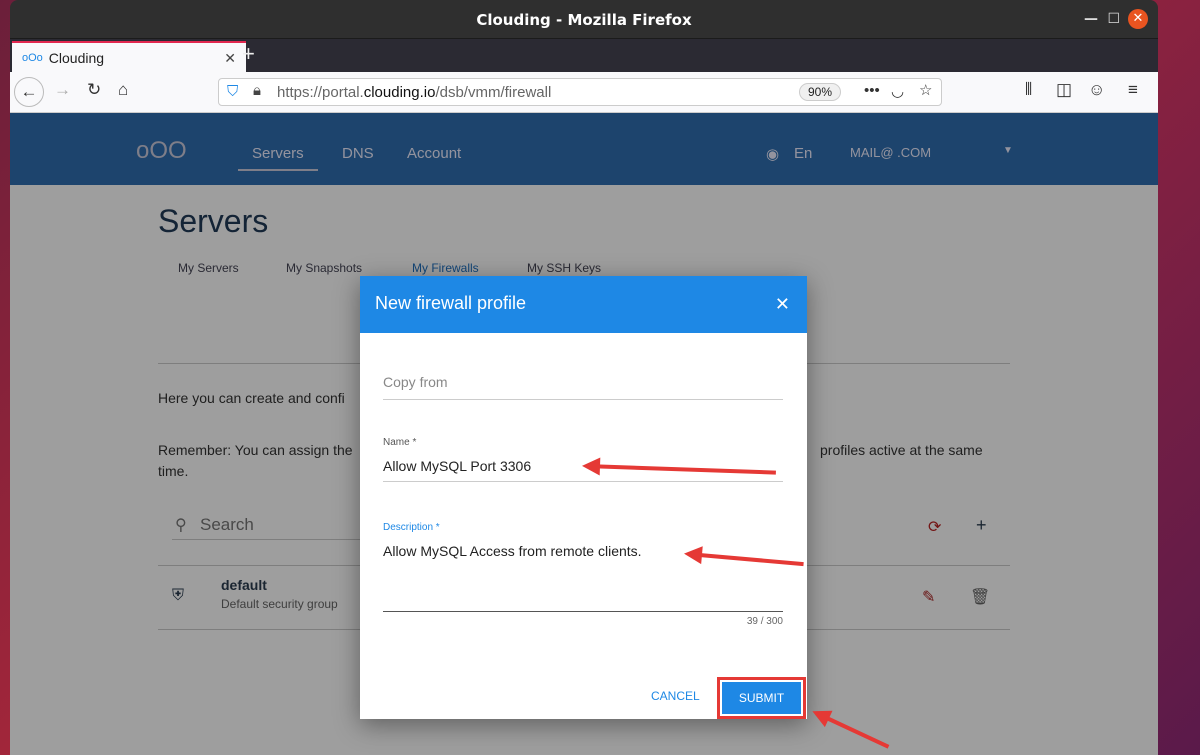 Image resolution: width=1200 pixels, height=755 pixels. I want to click on close-icon: ✕, so click(782, 304).